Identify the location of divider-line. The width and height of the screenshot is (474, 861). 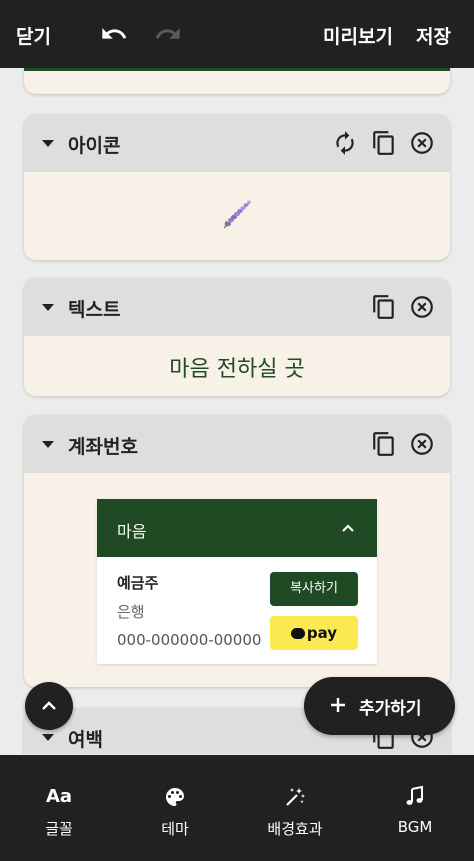
(237, 69).